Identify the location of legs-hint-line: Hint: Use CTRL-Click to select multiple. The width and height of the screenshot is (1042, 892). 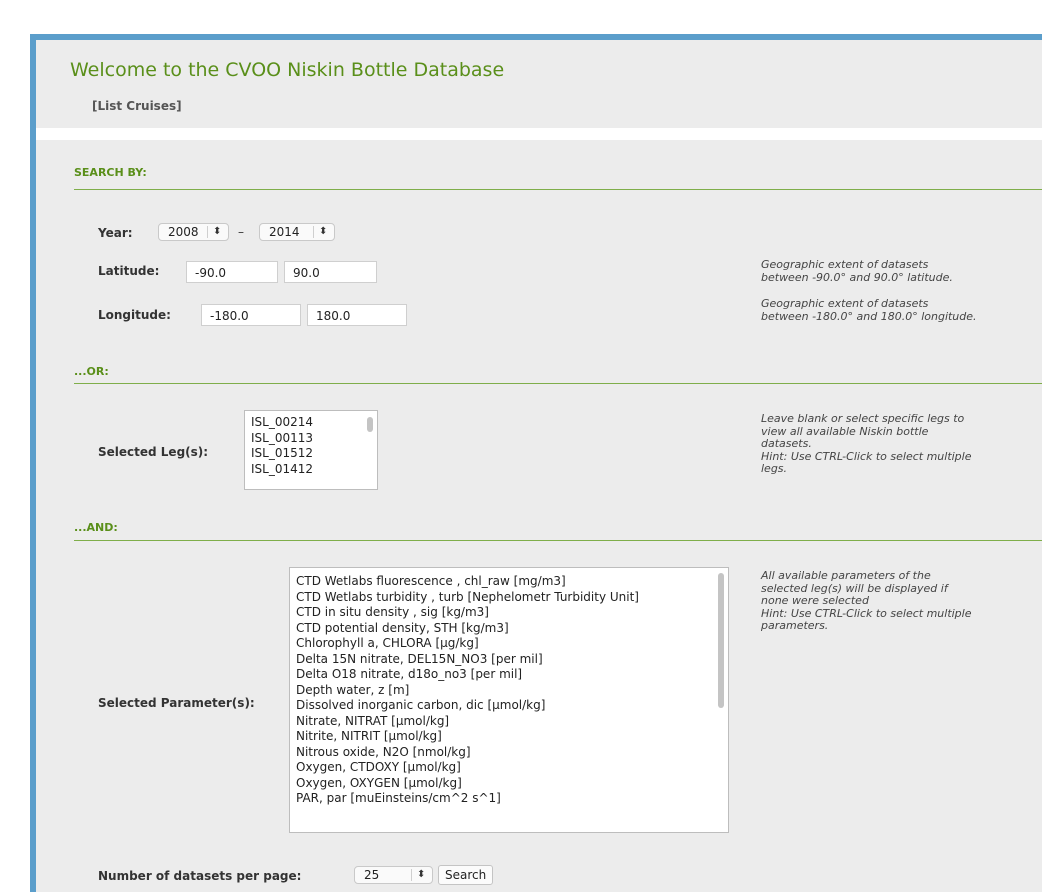
(866, 456).